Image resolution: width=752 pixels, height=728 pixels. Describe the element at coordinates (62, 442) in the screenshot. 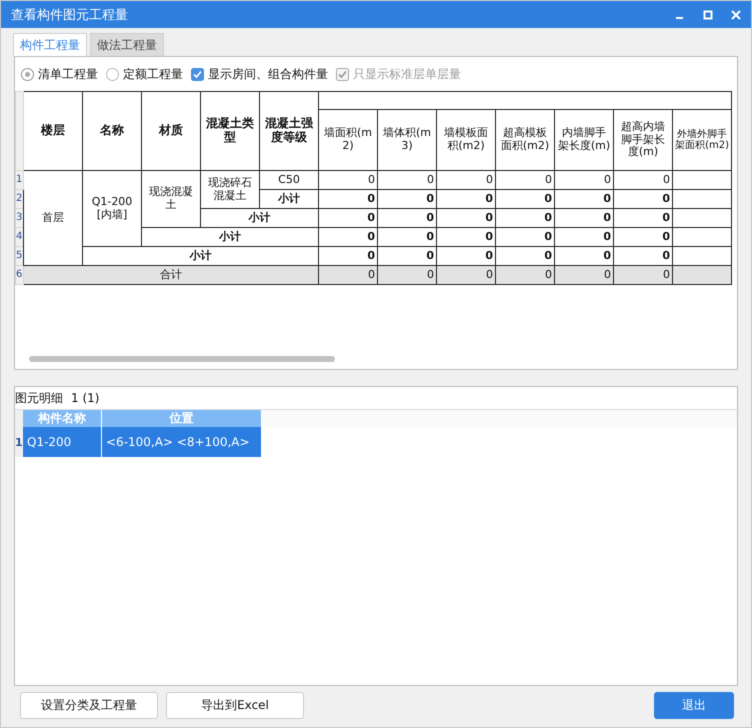

I see `table-cell: Q1-200` at that location.